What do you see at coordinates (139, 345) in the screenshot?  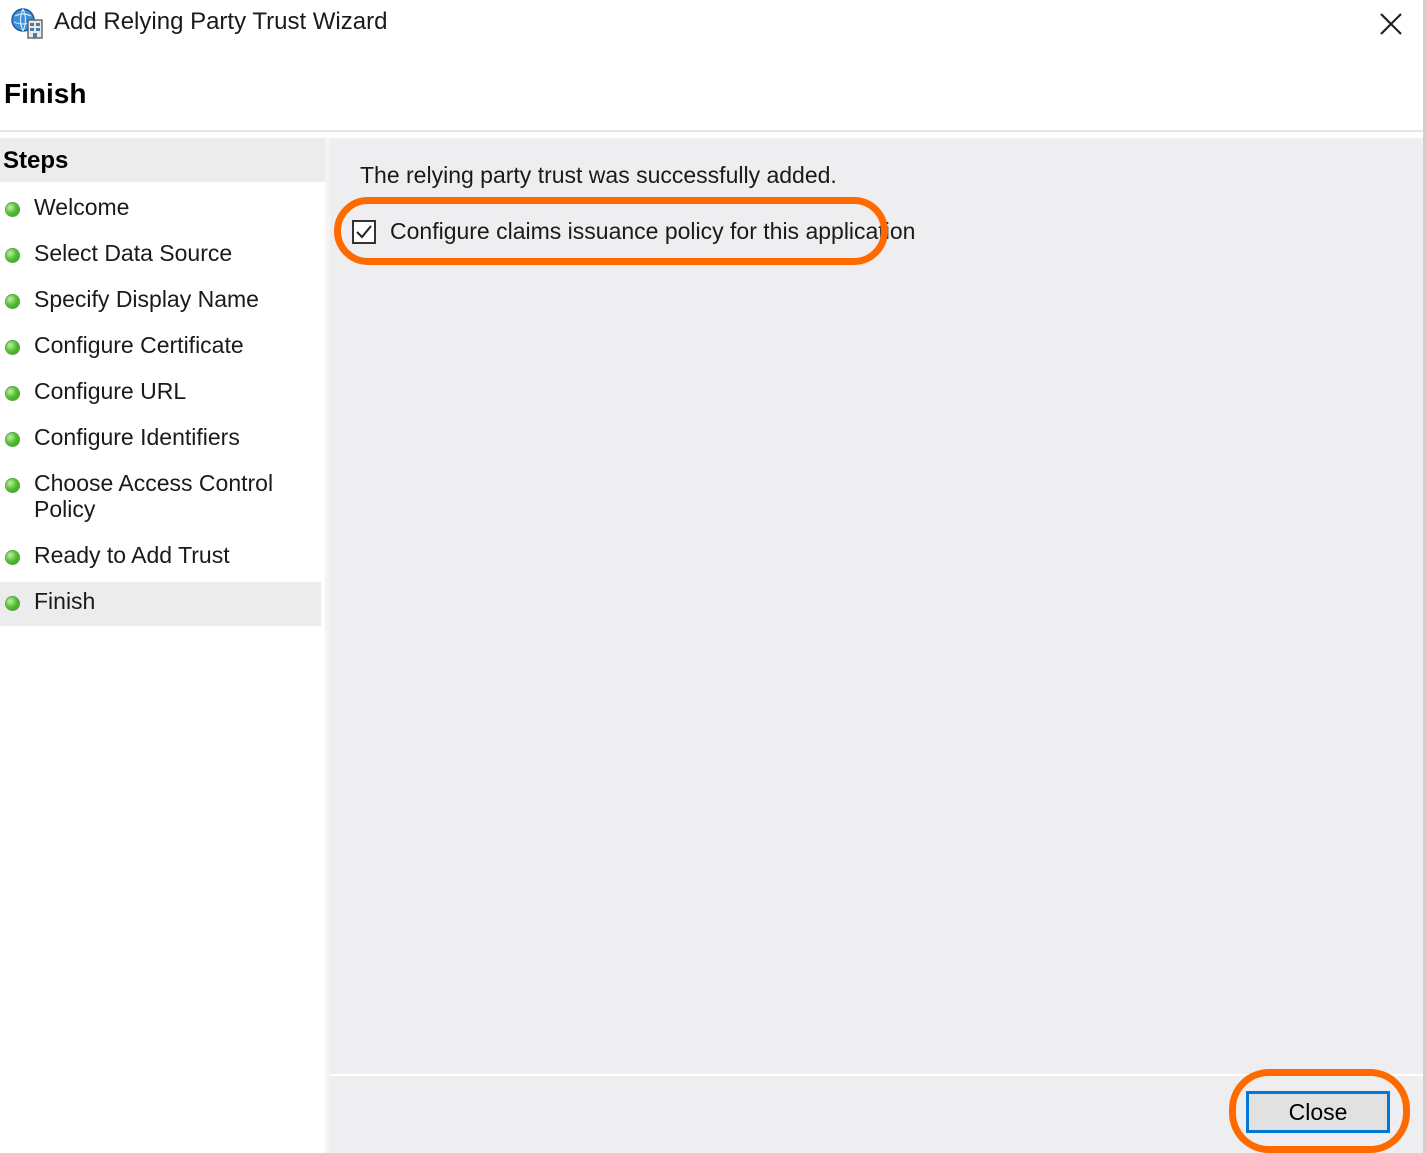 I see `step-label: Configure Certificate` at bounding box center [139, 345].